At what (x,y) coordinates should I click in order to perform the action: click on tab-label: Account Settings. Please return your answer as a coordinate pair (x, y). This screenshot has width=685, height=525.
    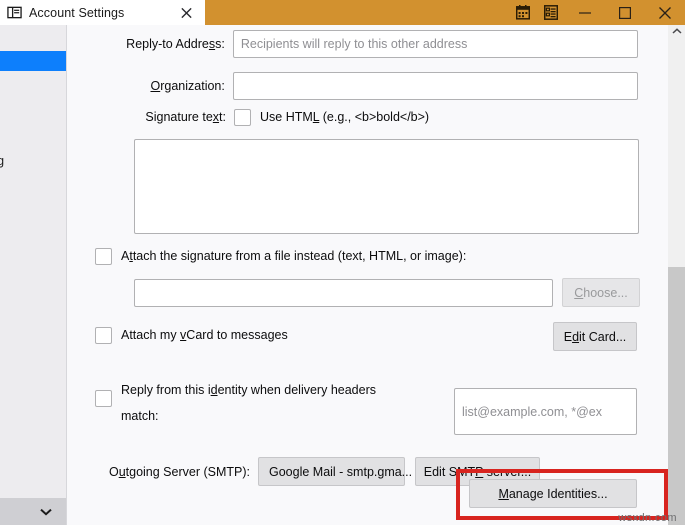
    Looking at the image, I should click on (77, 12).